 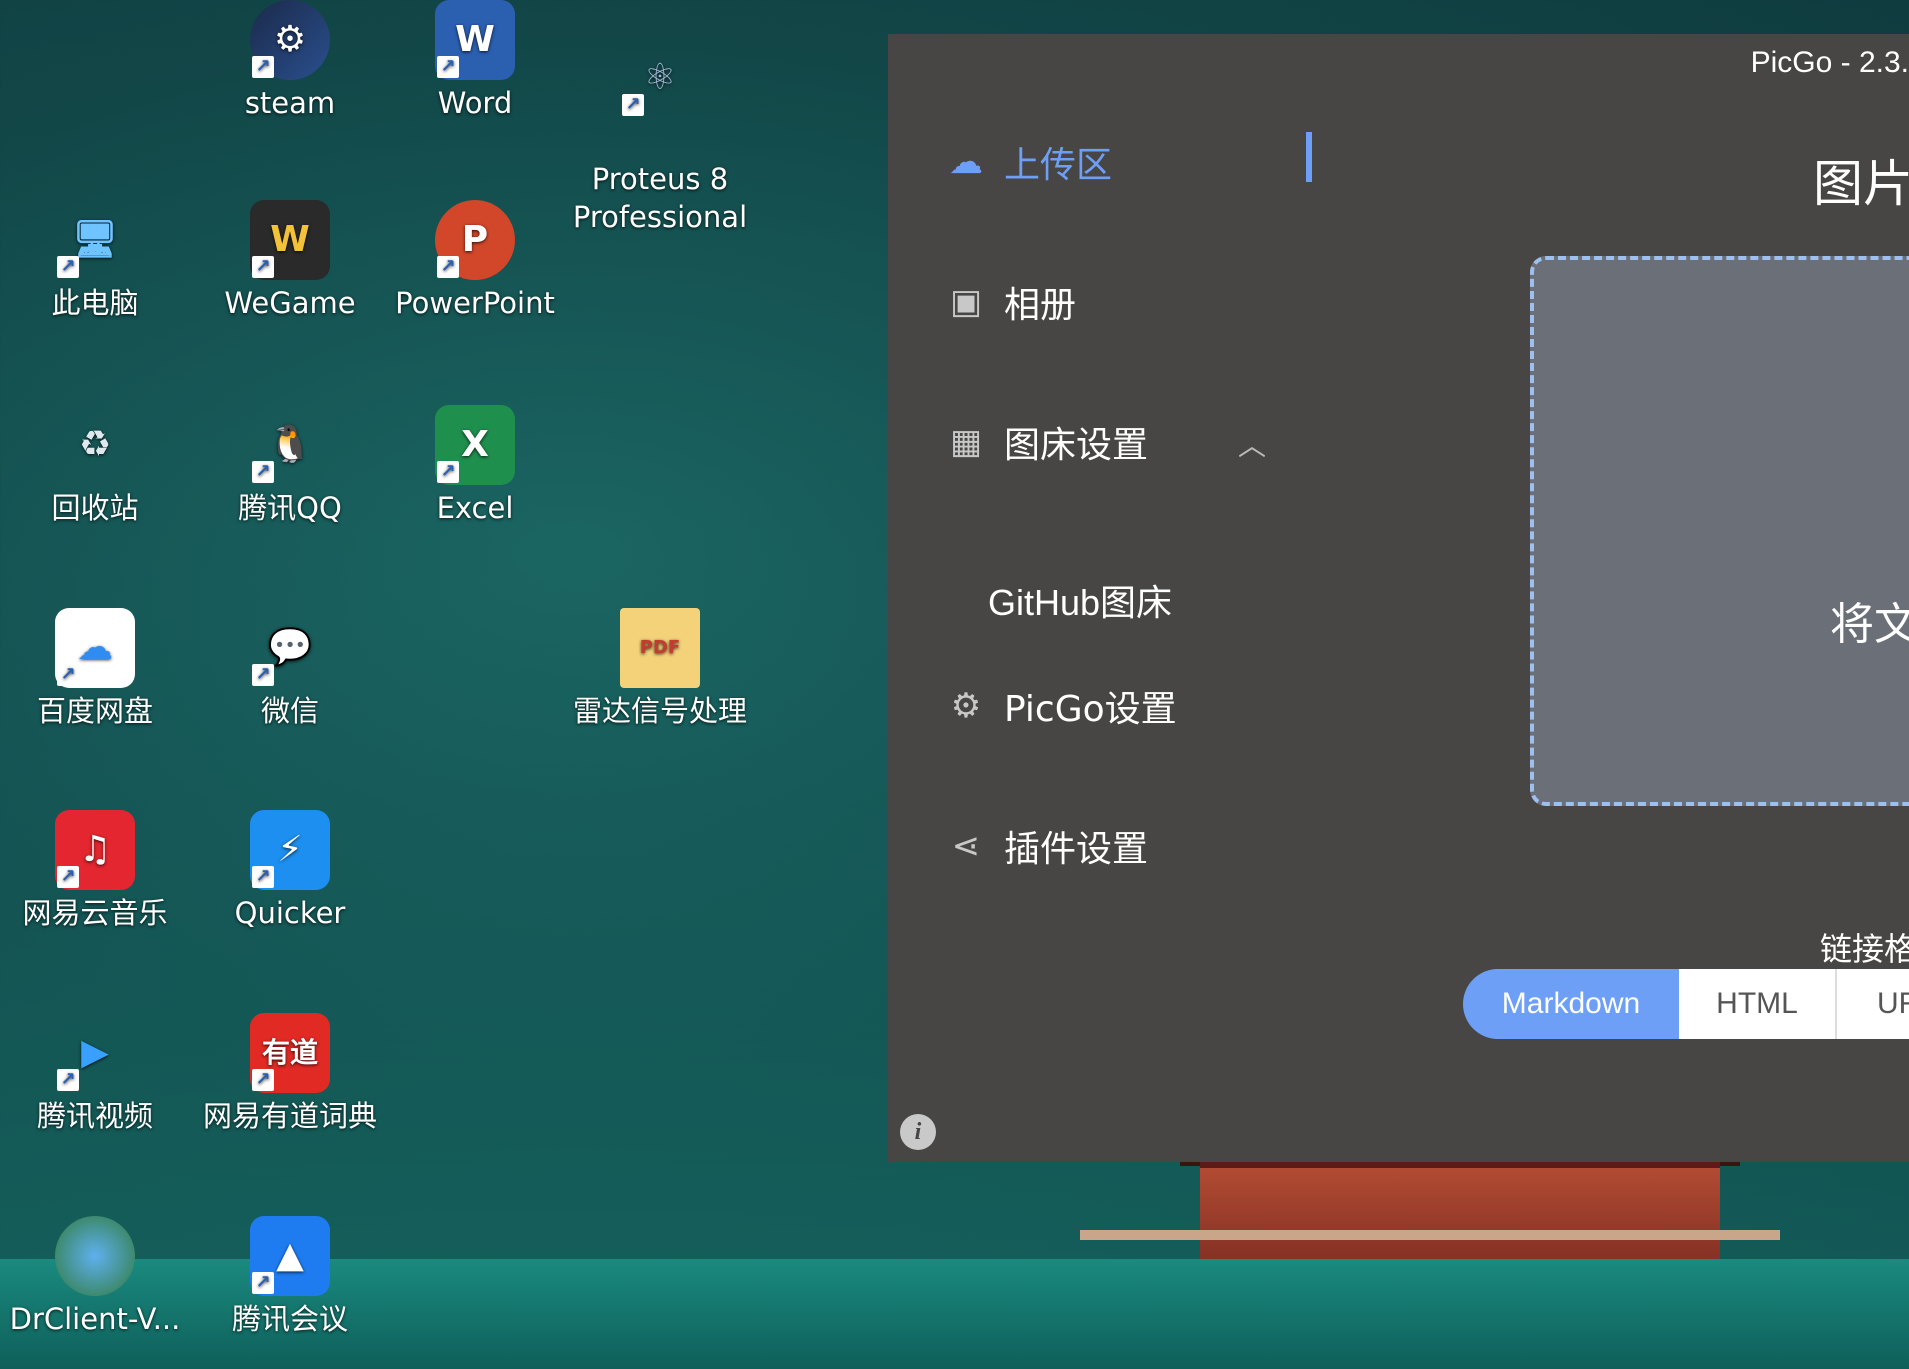 What do you see at coordinates (290, 1053) in the screenshot?
I see `youdao-icon: 有道 ↗` at bounding box center [290, 1053].